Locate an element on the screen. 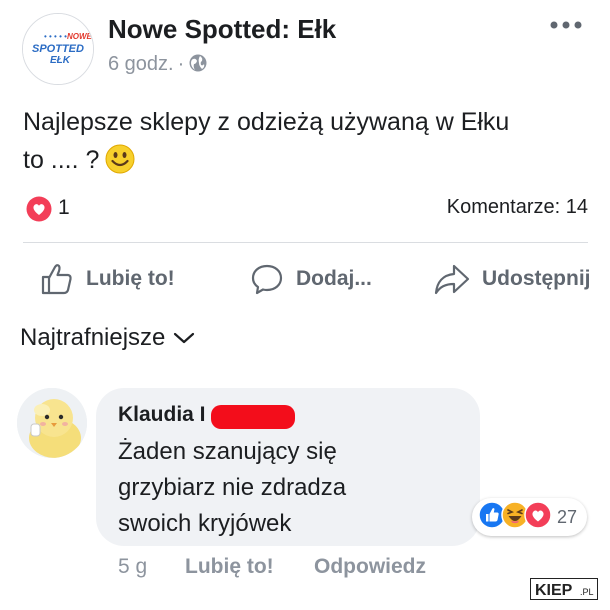 The image size is (610, 610). more-options-icon is located at coordinates (566, 25).